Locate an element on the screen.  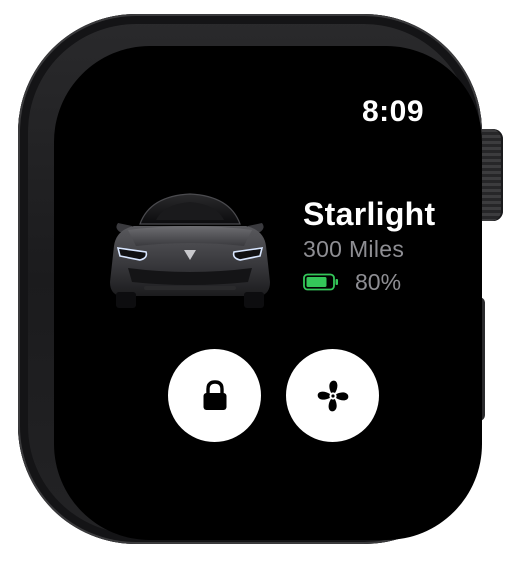
battery-icon is located at coordinates (320, 282).